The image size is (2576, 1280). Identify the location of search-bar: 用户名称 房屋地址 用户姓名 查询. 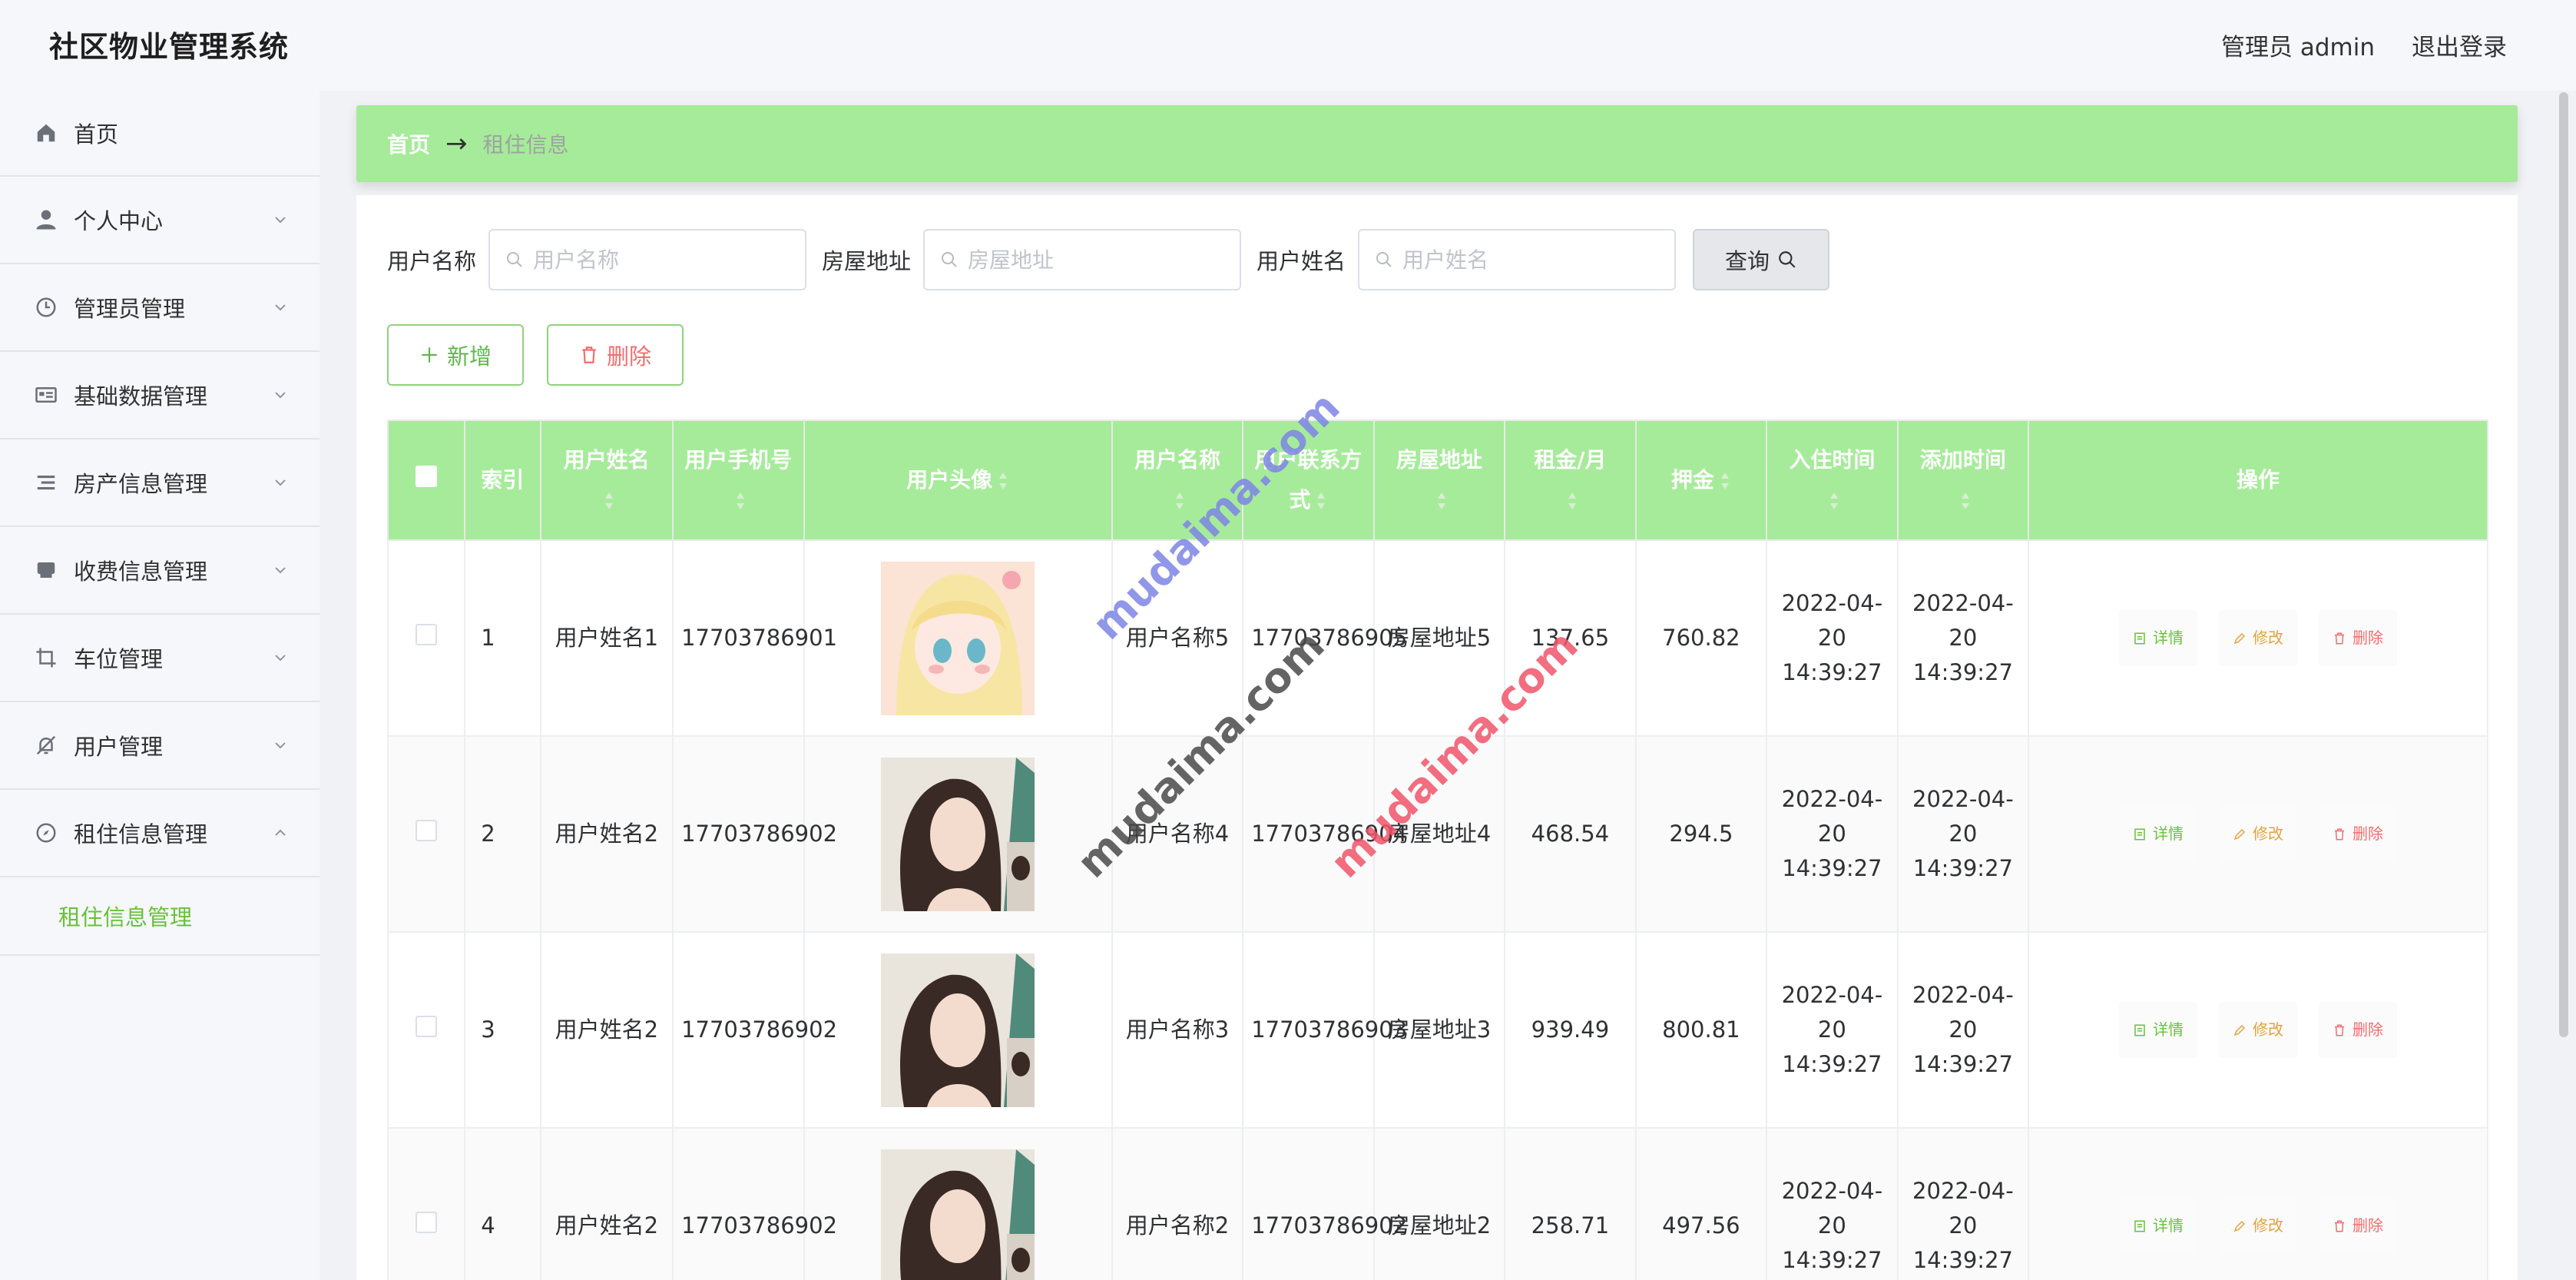
(1109, 259).